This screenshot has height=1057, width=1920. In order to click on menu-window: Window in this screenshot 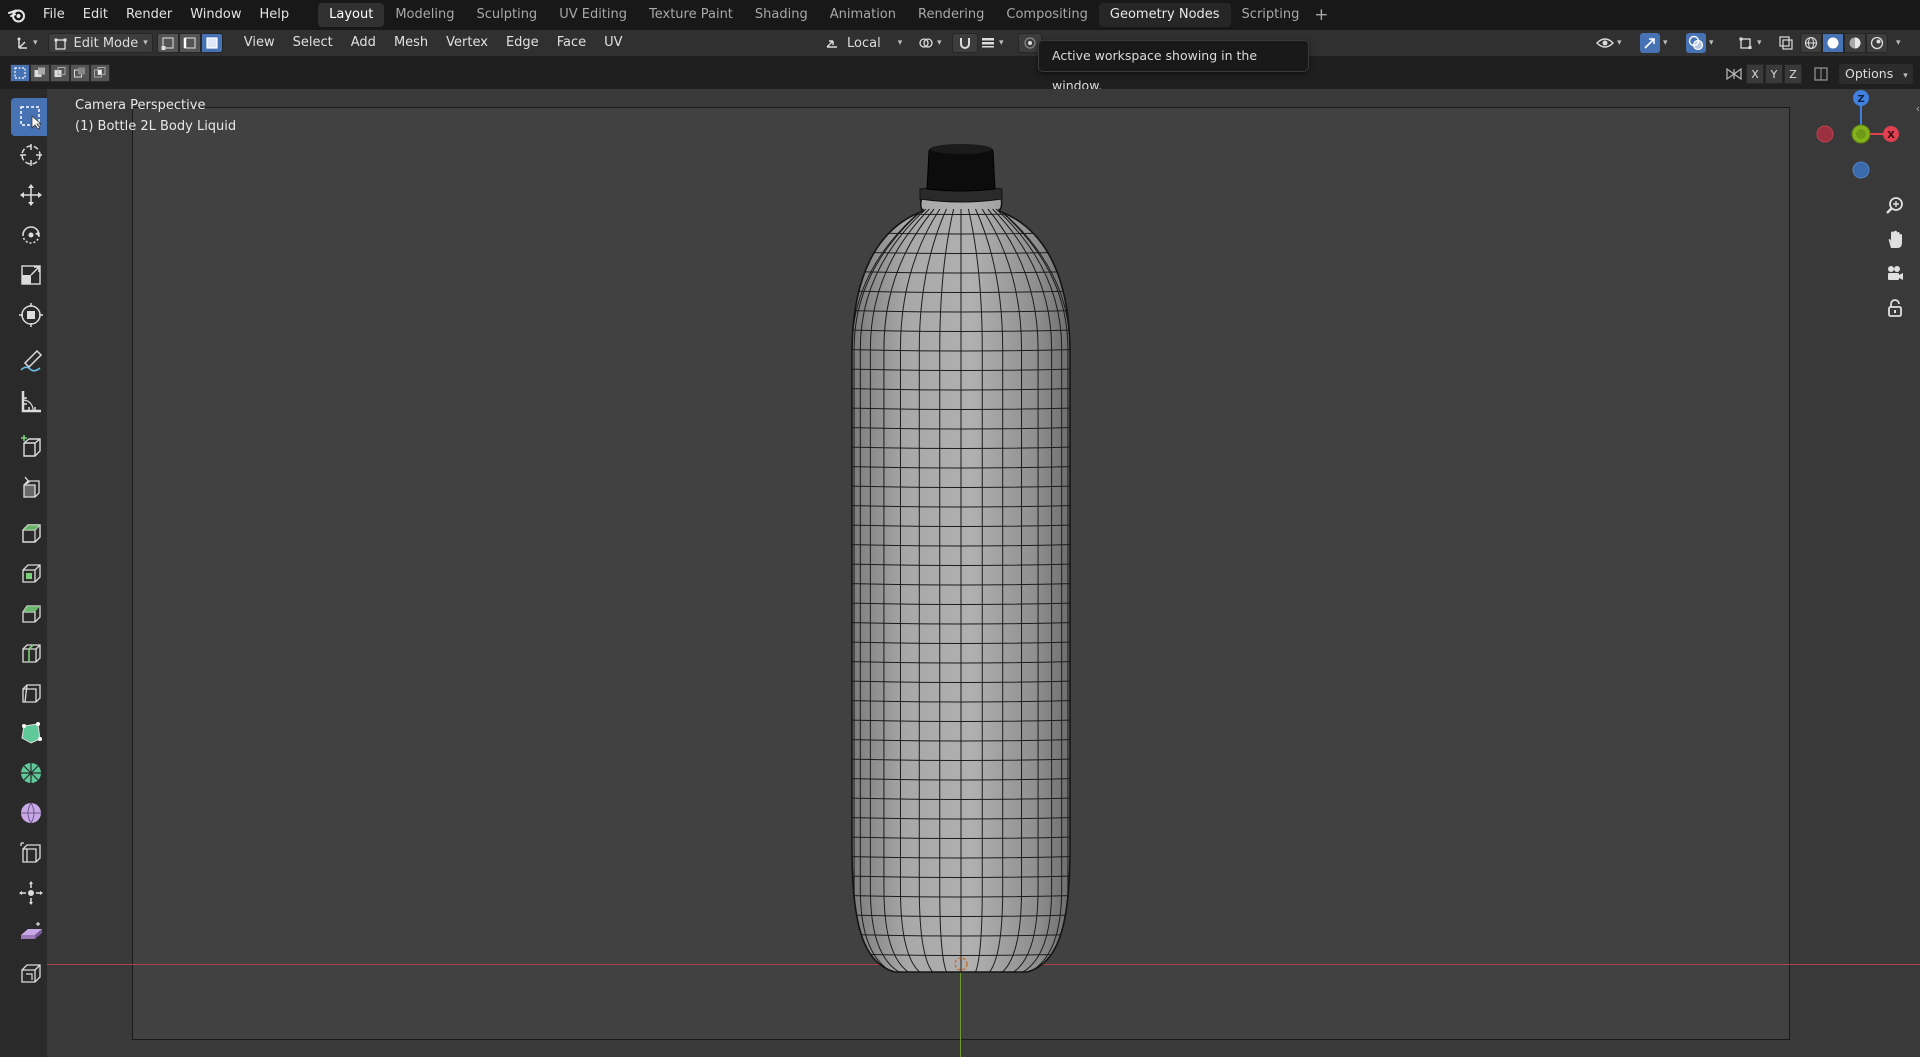, I will do `click(215, 15)`.